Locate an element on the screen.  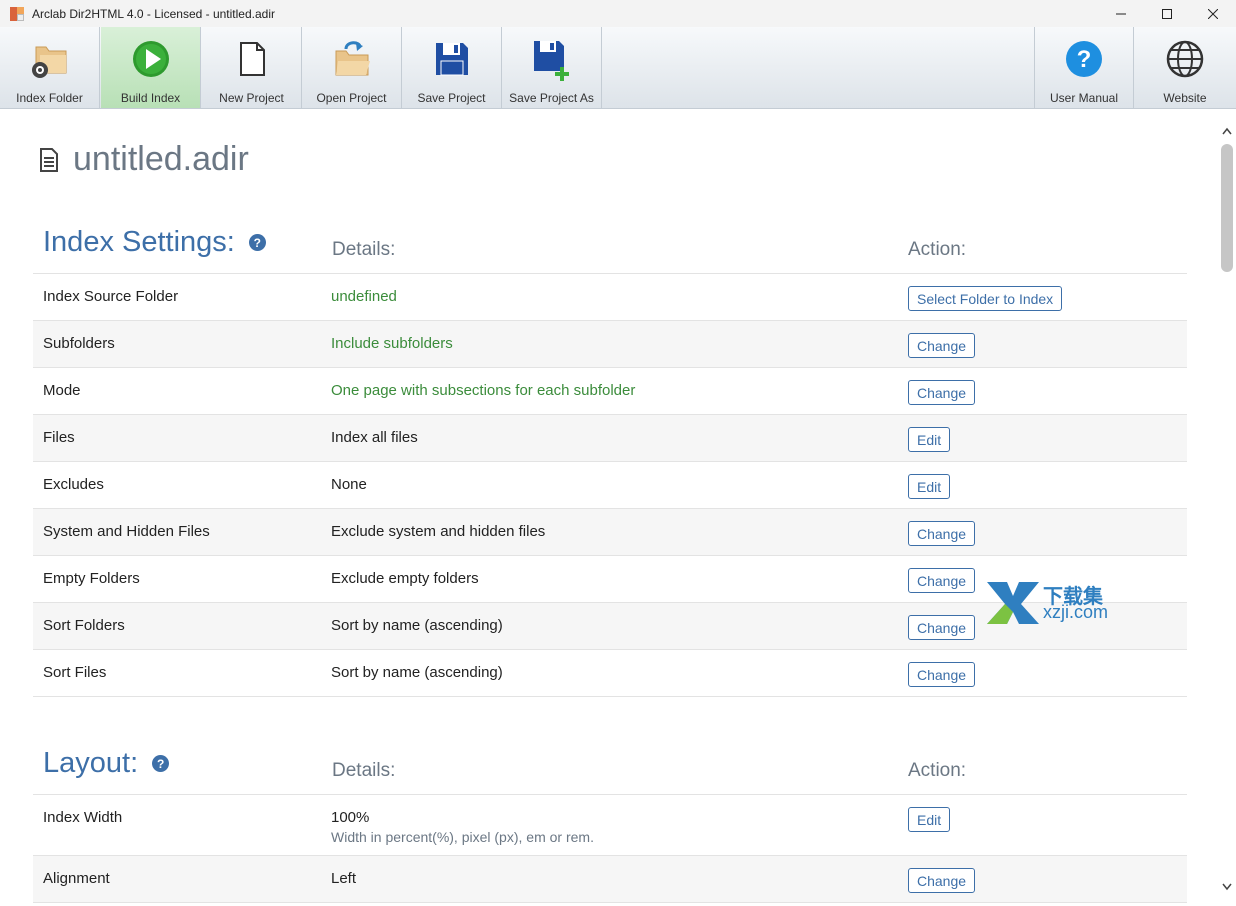
open-project-label: Open Project is located at coordinates (351, 98).